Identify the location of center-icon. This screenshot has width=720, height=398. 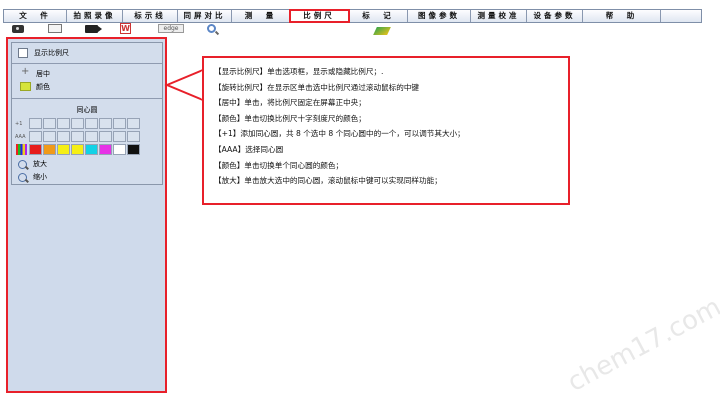
(25, 72).